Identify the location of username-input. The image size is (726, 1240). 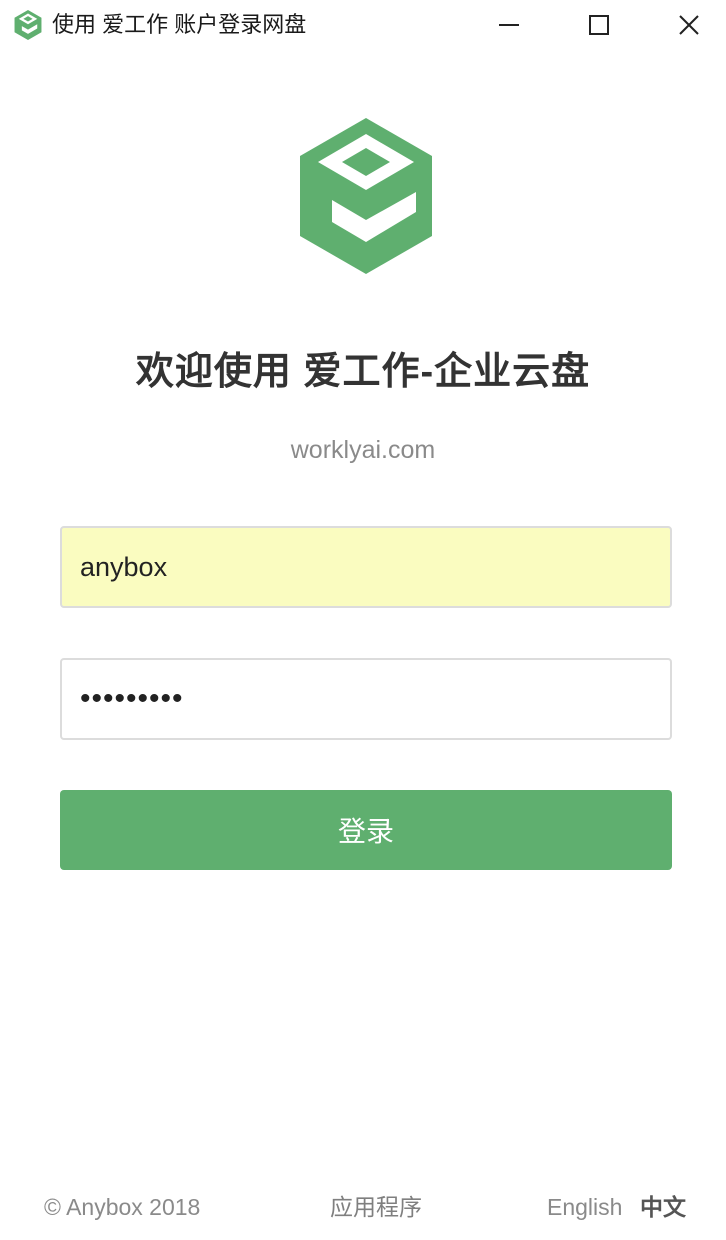
(366, 567).